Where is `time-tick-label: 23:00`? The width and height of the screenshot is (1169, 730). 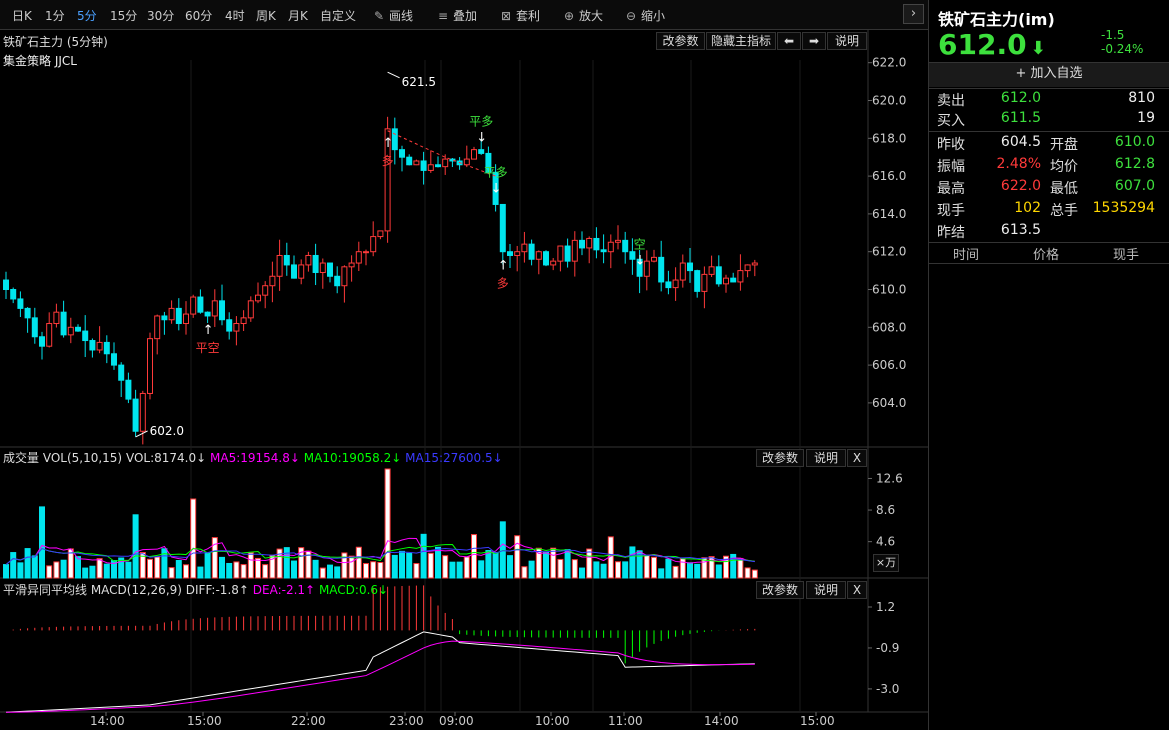 time-tick-label: 23:00 is located at coordinates (406, 721).